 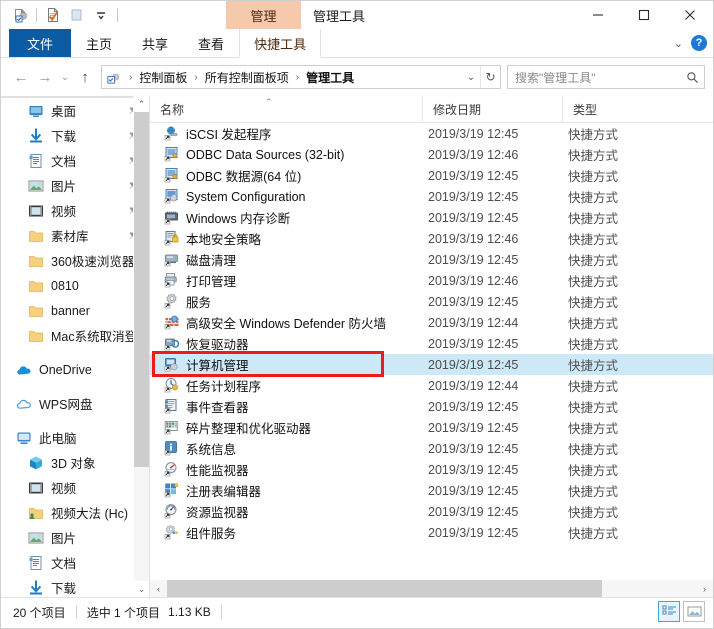 I want to click on defrag-icon, so click(x=172, y=427).